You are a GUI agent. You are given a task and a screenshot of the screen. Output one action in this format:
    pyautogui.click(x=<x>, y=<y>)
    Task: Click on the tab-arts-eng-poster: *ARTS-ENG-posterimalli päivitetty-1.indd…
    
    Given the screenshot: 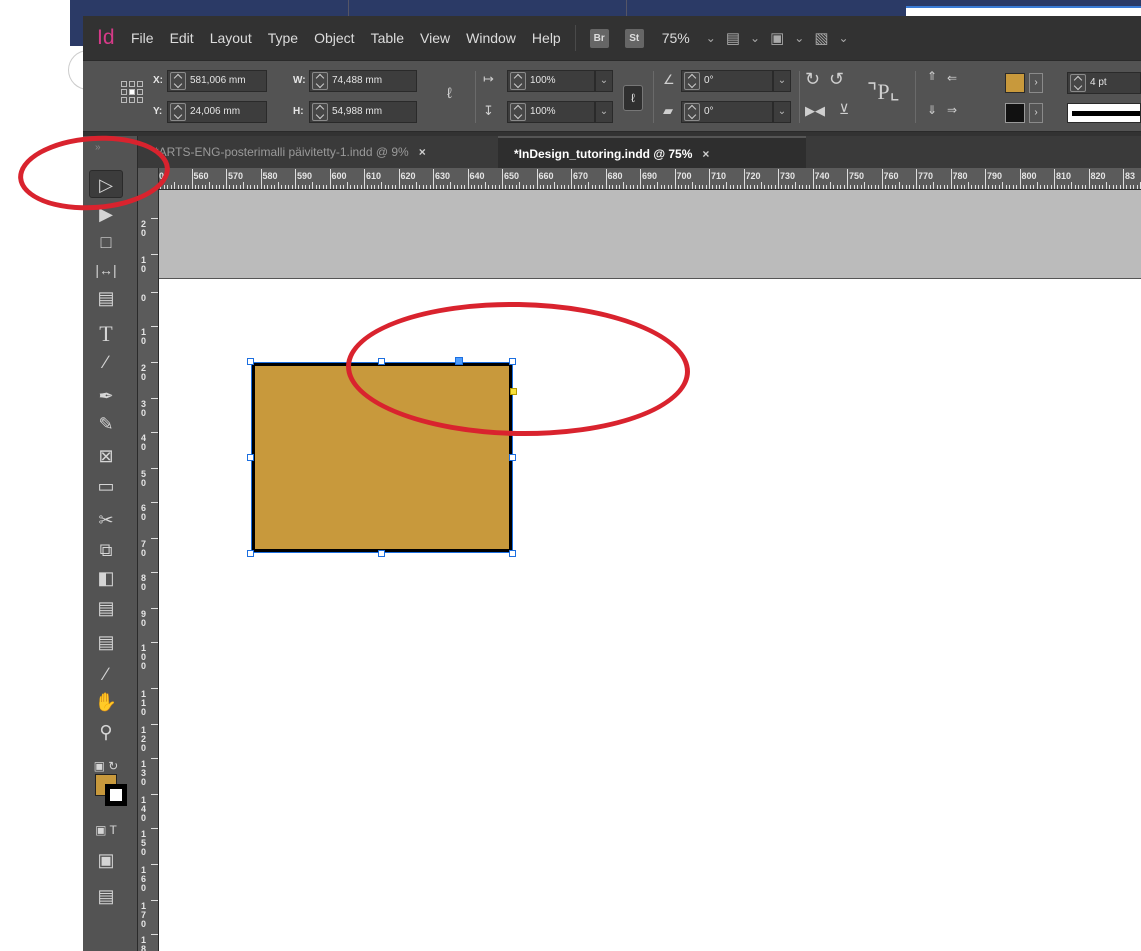 What is the action you would take?
    pyautogui.click(x=318, y=152)
    